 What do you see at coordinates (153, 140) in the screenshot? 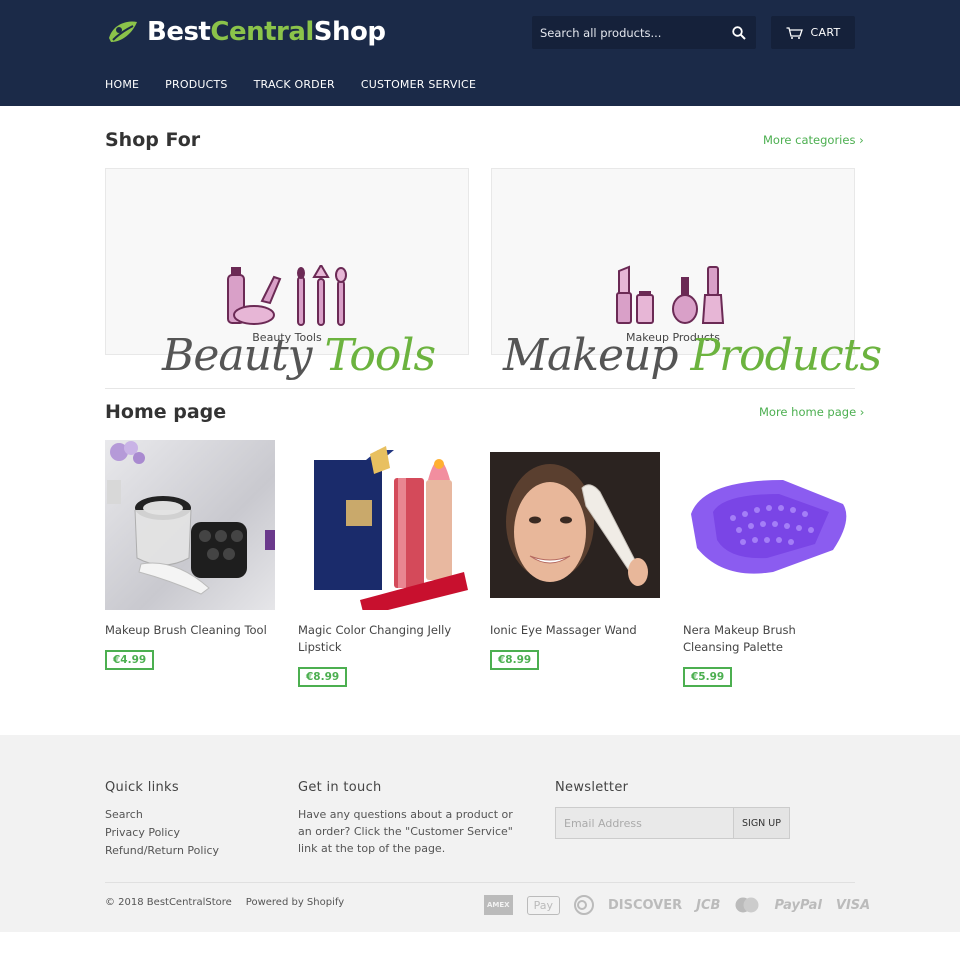
I see `shop-for-title: Shop For` at bounding box center [153, 140].